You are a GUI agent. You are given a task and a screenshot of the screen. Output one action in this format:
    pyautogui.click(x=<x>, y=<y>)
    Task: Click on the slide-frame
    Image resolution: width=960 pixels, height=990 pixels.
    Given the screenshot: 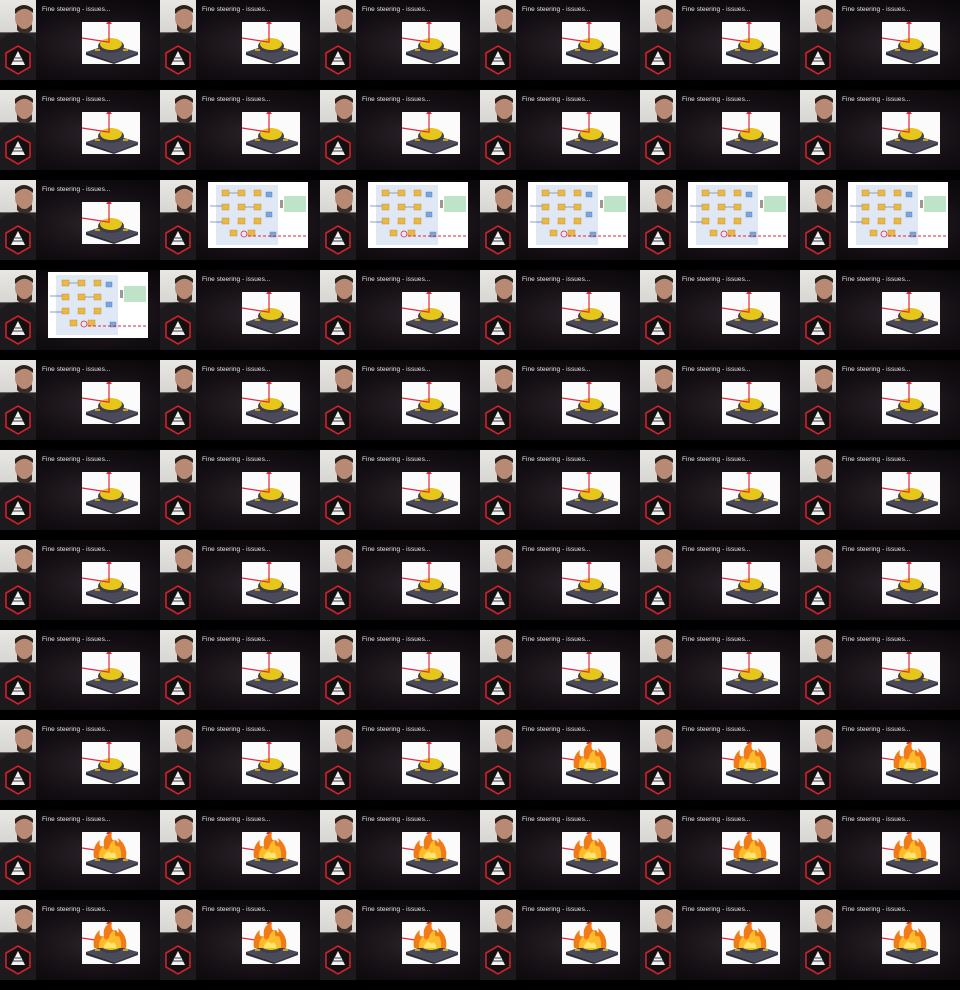 What is the action you would take?
    pyautogui.click(x=400, y=220)
    